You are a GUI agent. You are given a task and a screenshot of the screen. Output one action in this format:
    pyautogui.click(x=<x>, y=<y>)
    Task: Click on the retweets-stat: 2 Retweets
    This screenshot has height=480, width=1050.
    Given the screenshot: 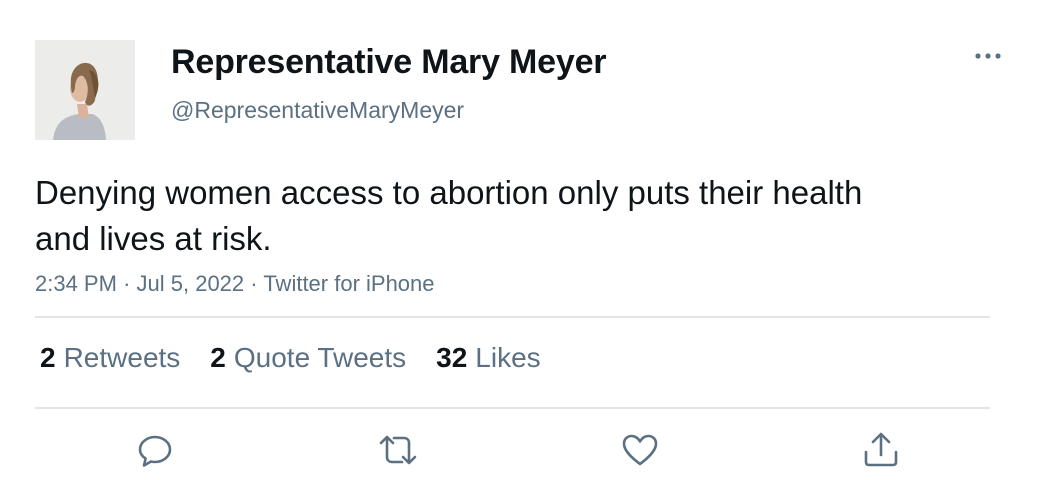 What is the action you would take?
    pyautogui.click(x=110, y=358)
    